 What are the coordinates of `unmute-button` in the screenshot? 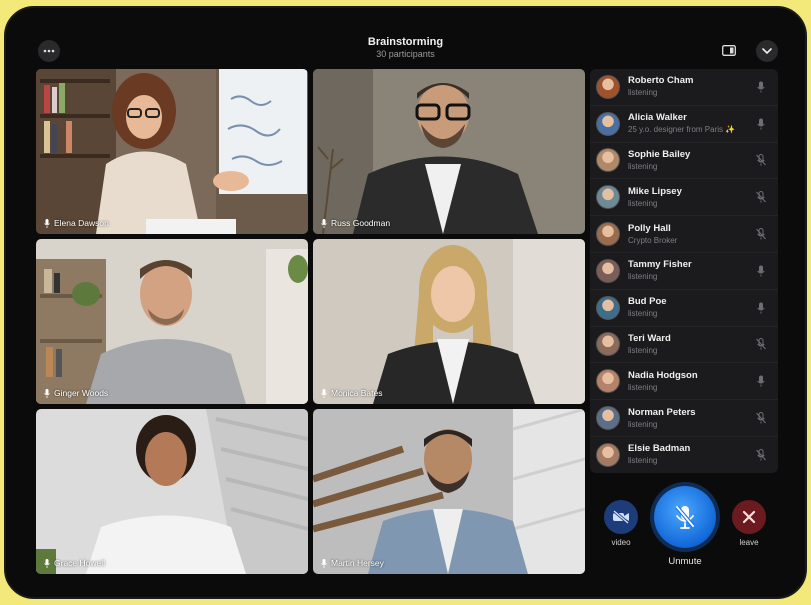 It's located at (685, 517).